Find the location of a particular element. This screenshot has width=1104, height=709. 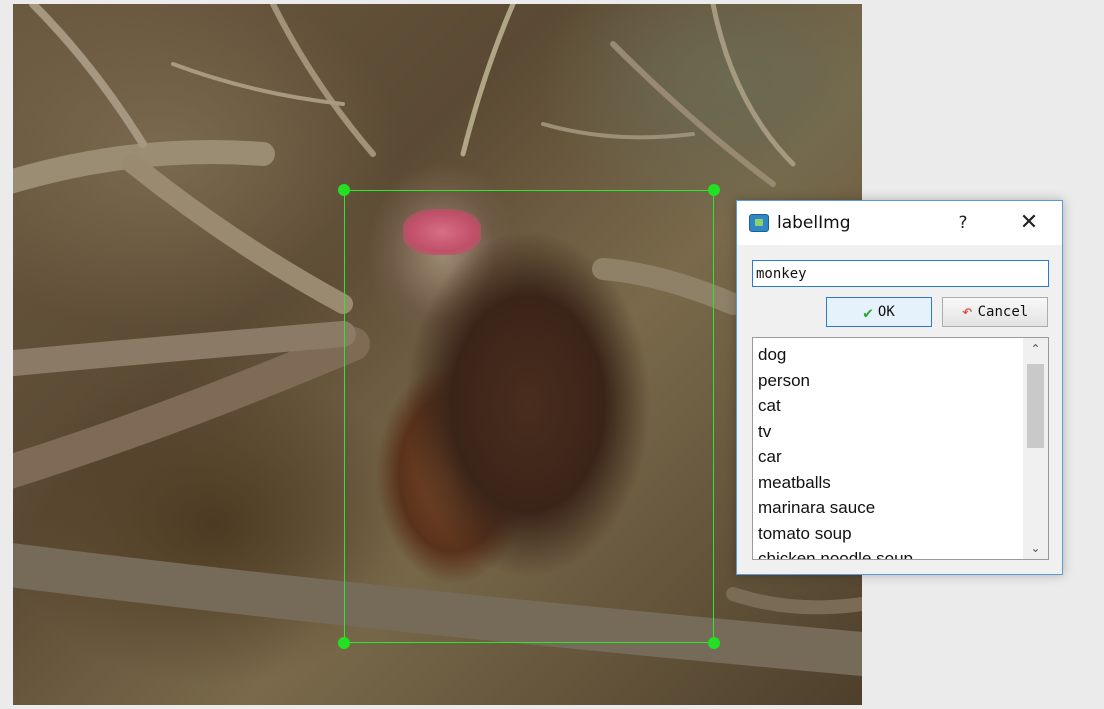

help-button: ? is located at coordinates (963, 223).